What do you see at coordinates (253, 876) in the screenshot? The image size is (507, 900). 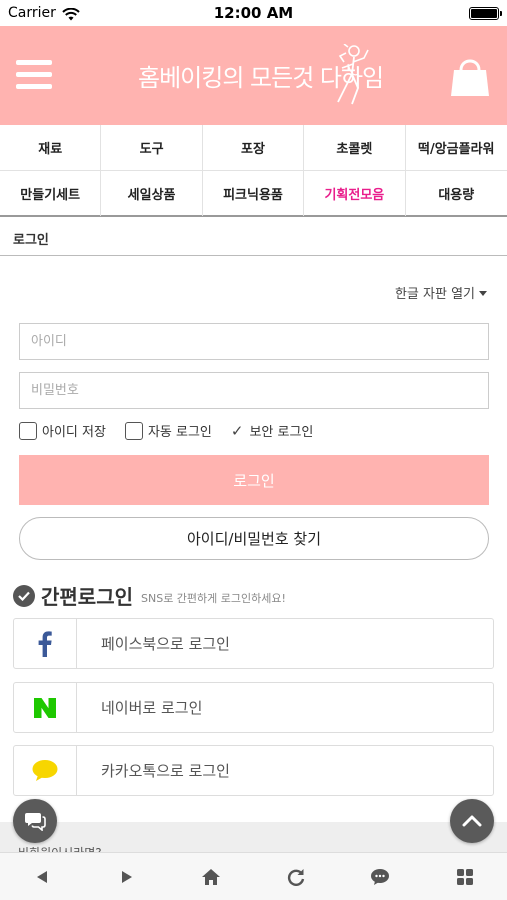 I see `bottom-toolbar` at bounding box center [253, 876].